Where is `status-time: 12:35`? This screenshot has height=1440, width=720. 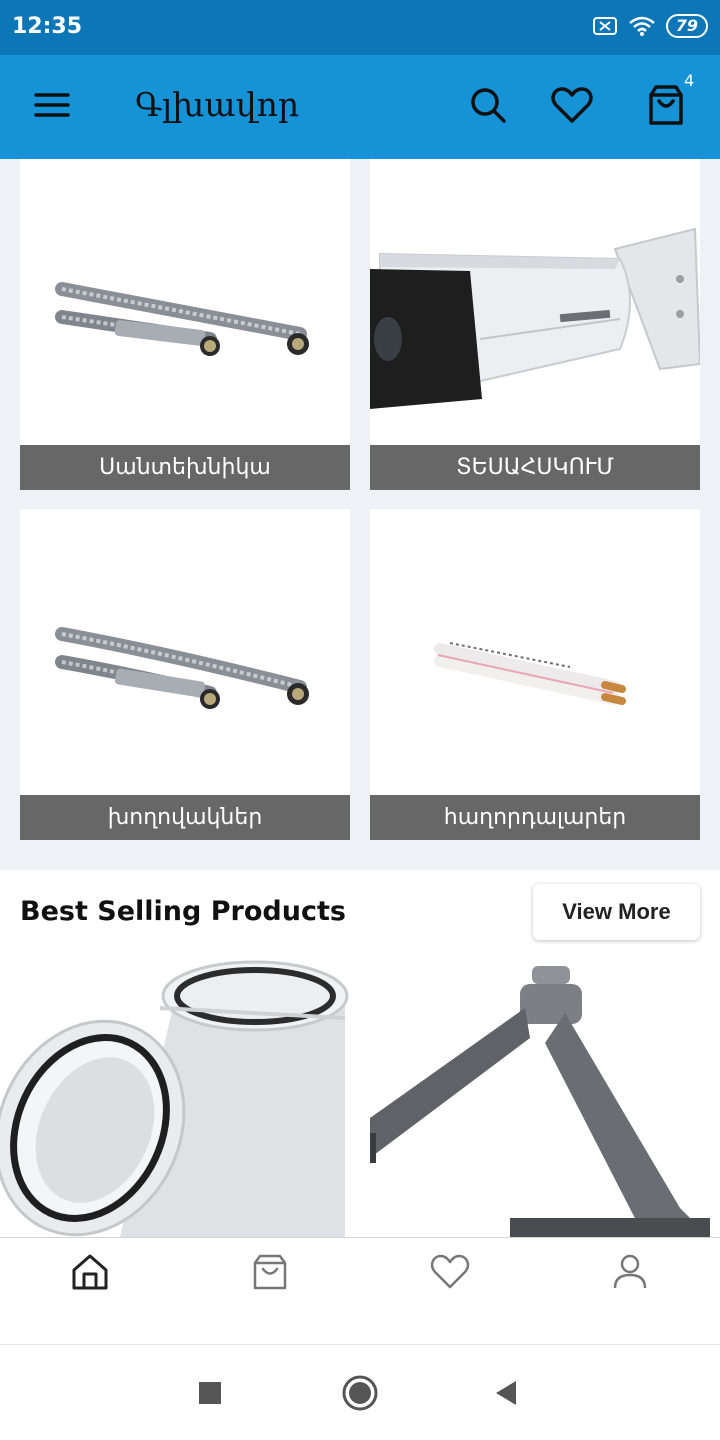
status-time: 12:35 is located at coordinates (47, 26).